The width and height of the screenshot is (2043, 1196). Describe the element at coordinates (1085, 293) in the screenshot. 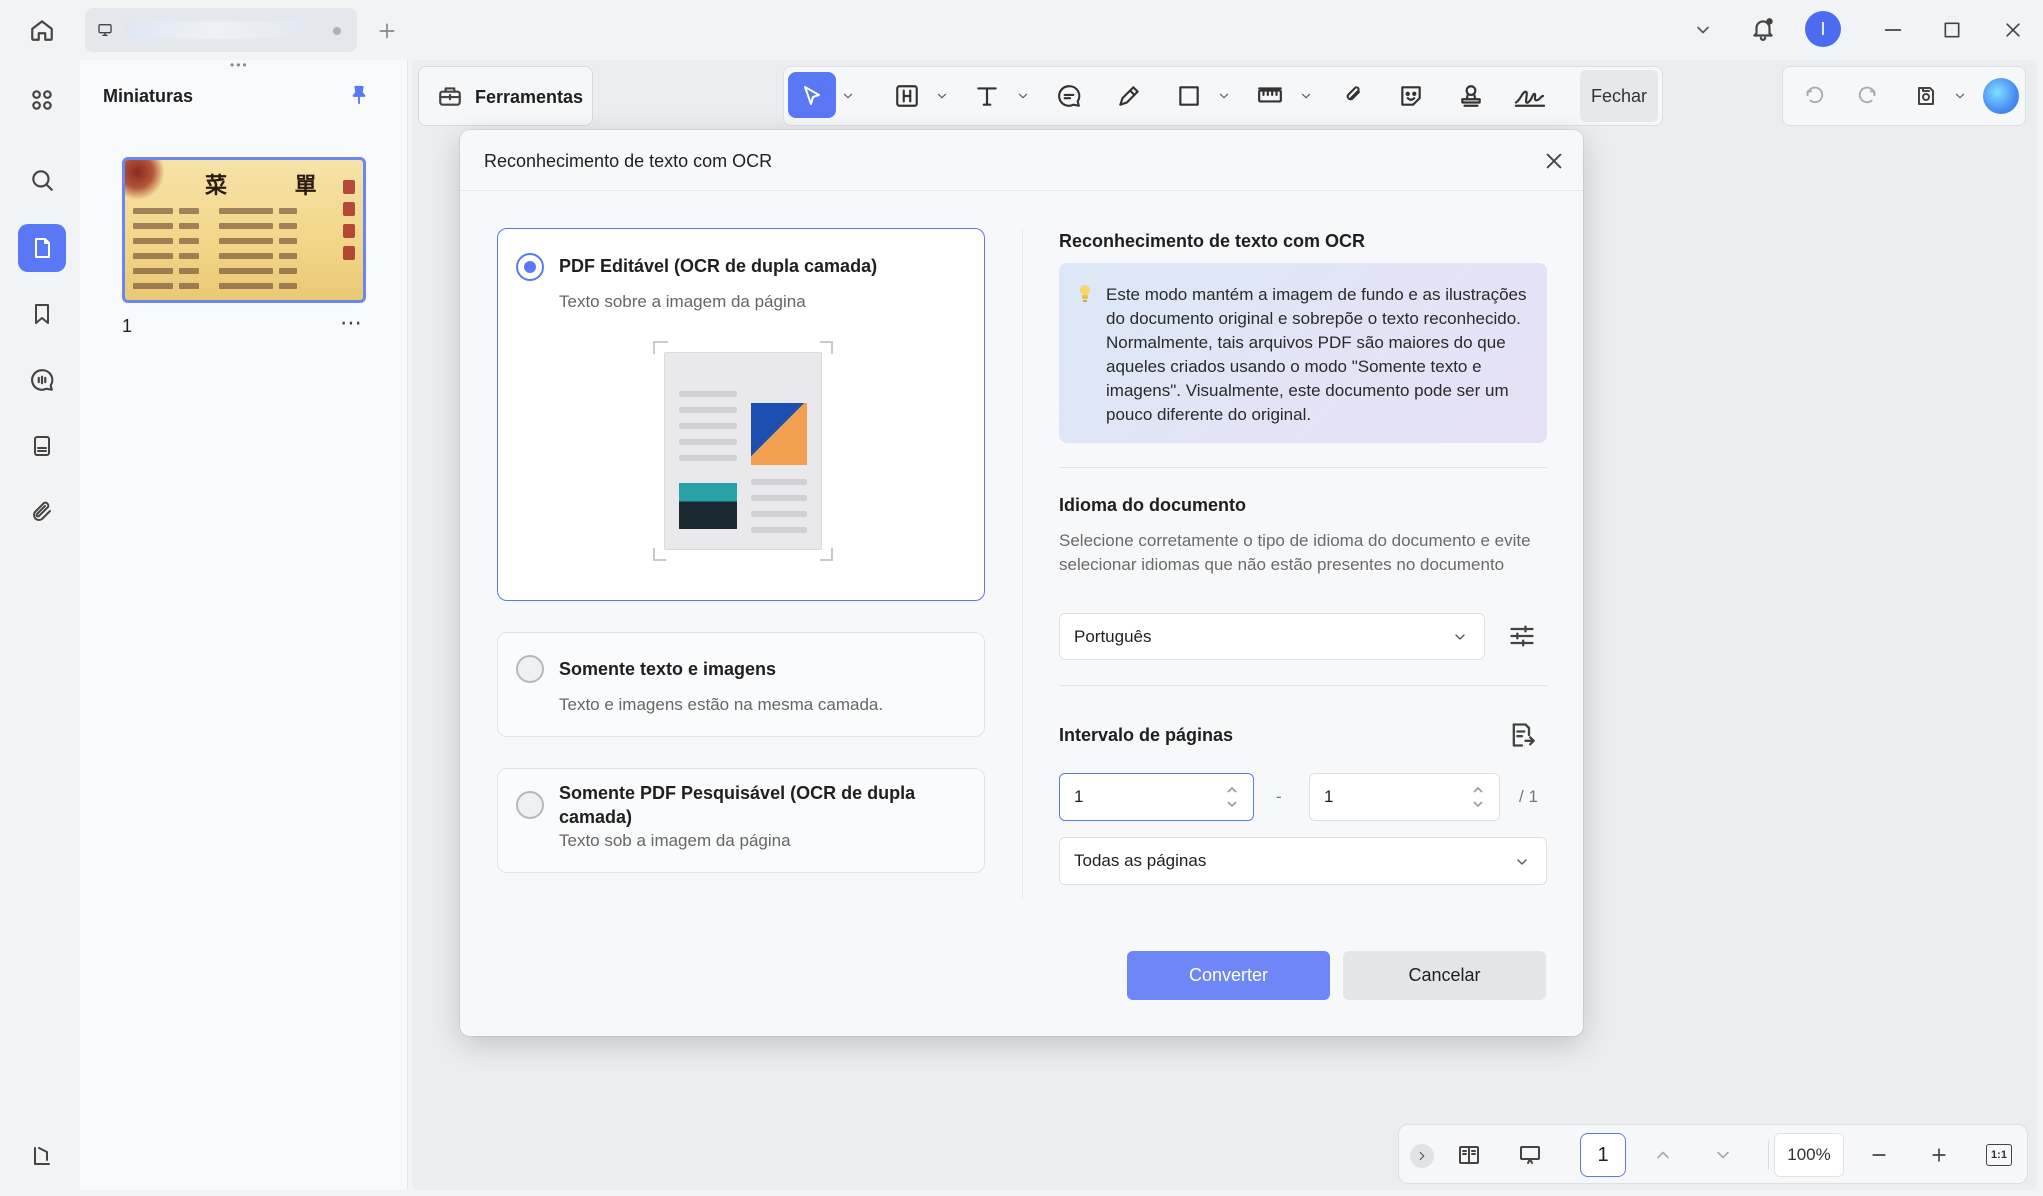

I see `lightbulb-icon` at that location.